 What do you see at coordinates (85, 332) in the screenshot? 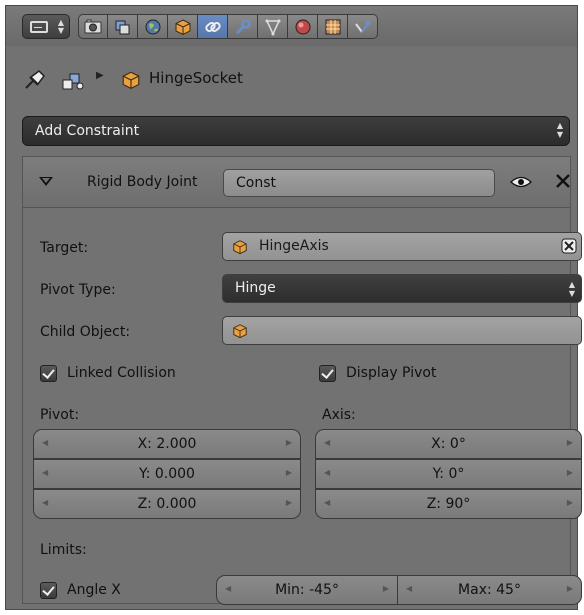
I see `child-object-label: Child Object:` at bounding box center [85, 332].